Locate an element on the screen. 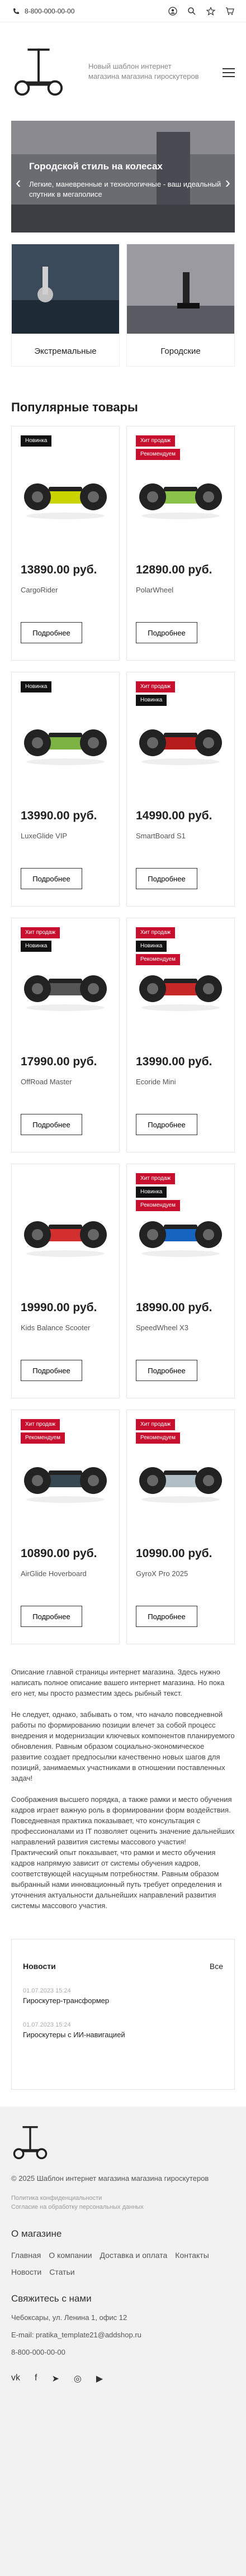 The width and height of the screenshot is (246, 2576). category-label: Городские is located at coordinates (180, 351).